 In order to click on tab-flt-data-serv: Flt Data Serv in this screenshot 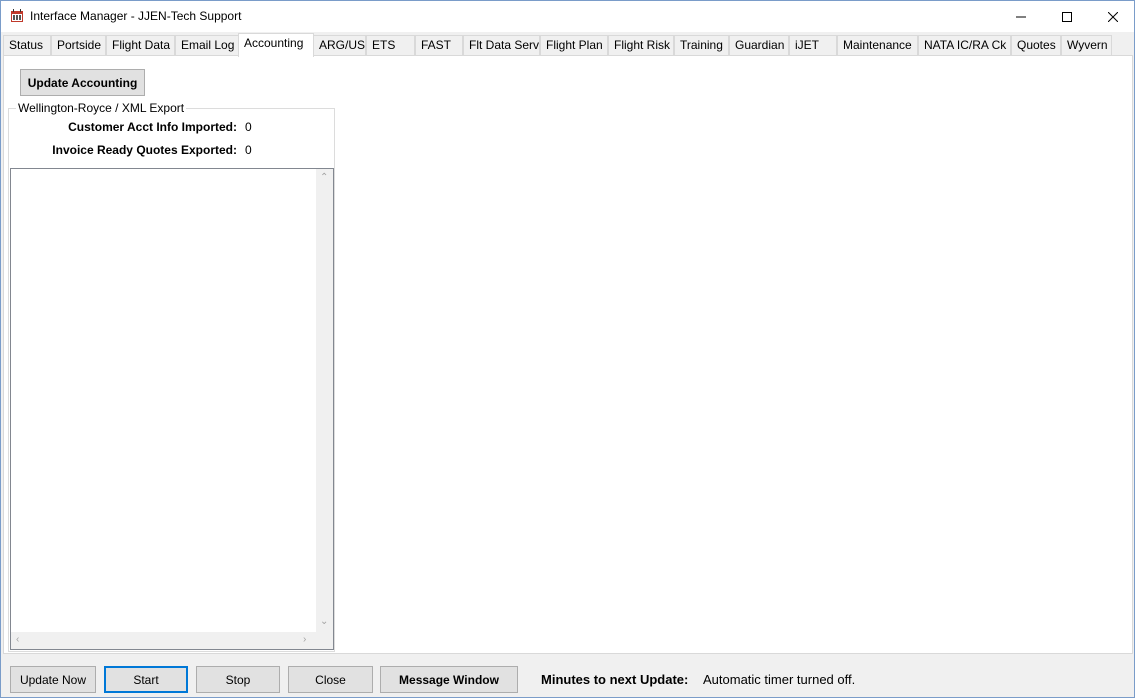, I will do `click(501, 45)`.